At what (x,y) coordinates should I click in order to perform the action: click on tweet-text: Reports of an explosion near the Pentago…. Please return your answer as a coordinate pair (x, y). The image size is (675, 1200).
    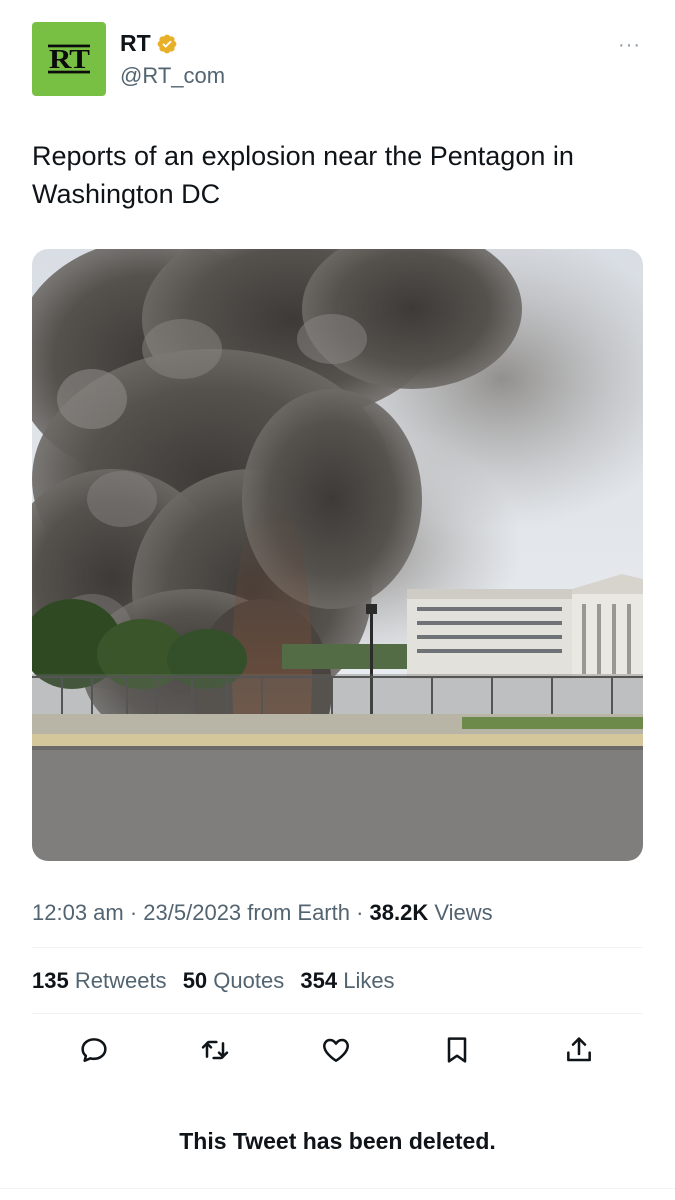
    Looking at the image, I should click on (303, 175).